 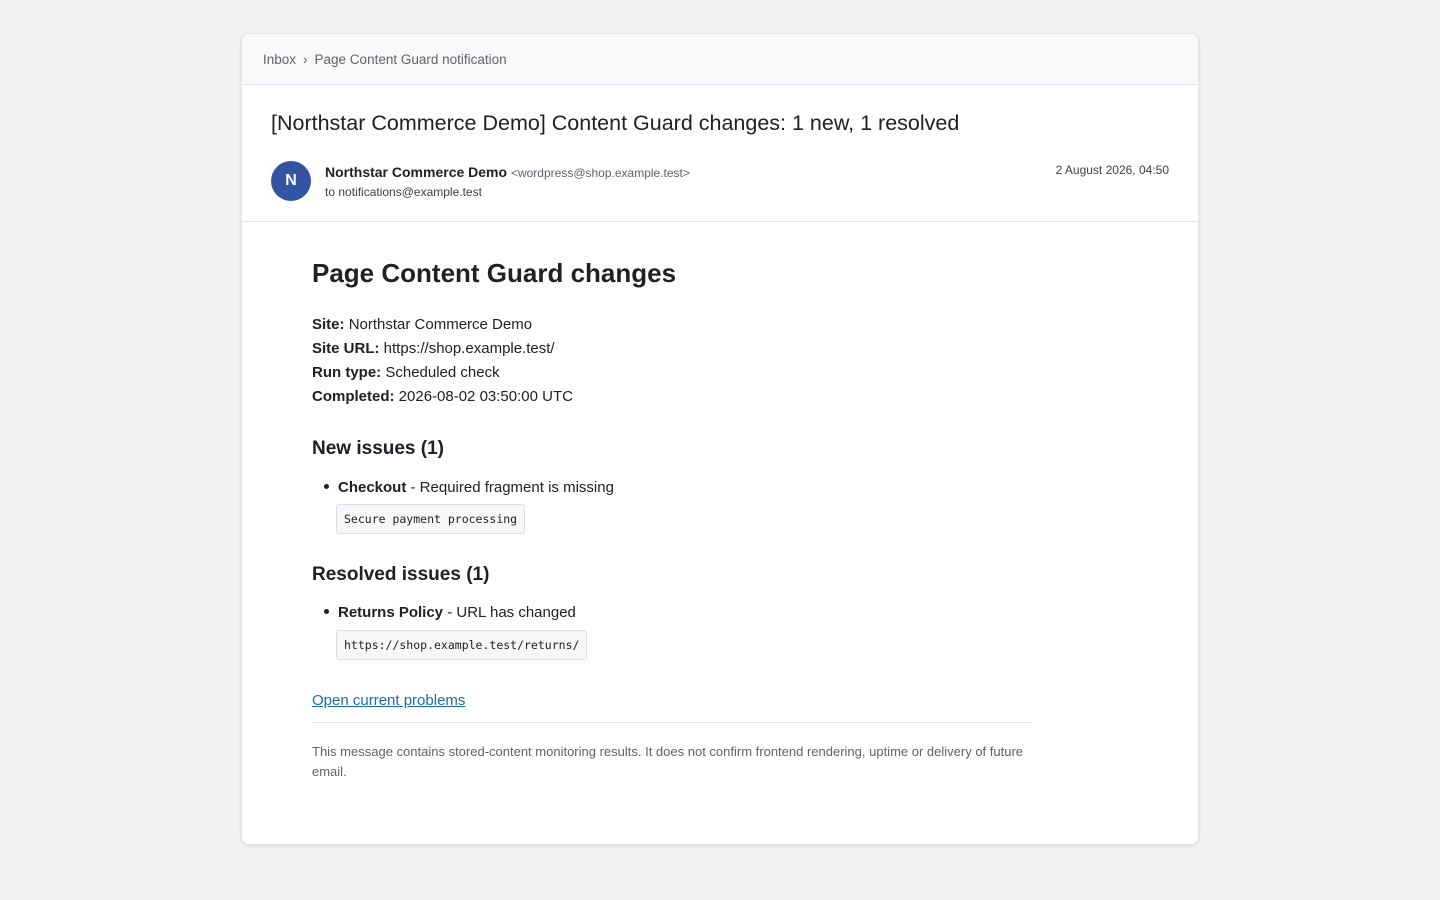 What do you see at coordinates (510, 487) in the screenshot?
I see `issue-description: - Required fragment is missing` at bounding box center [510, 487].